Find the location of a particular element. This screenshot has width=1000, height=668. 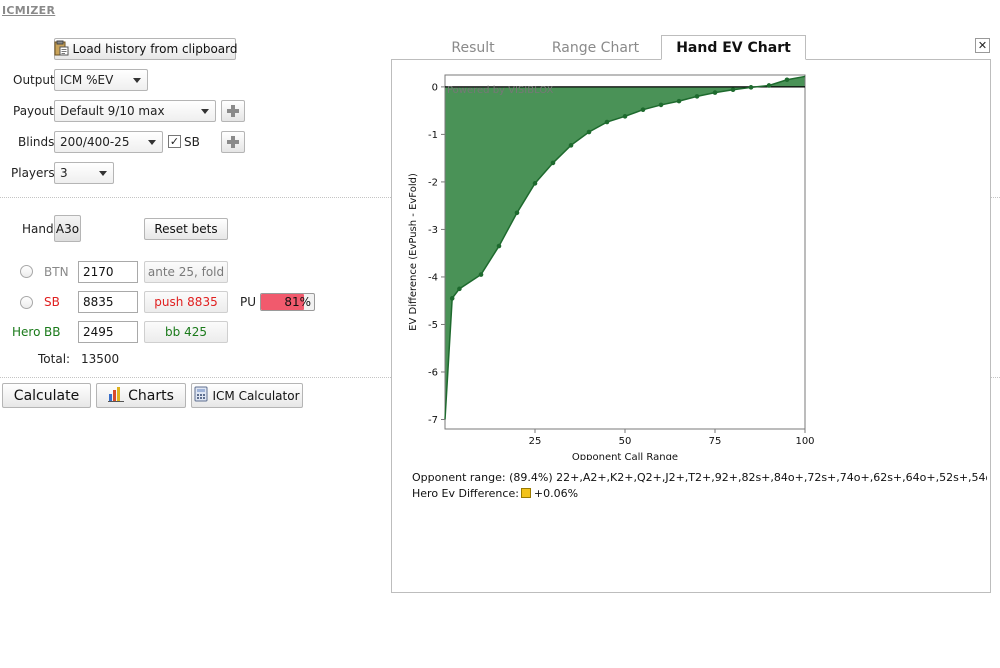

y-tick-label: -1 is located at coordinates (433, 135).